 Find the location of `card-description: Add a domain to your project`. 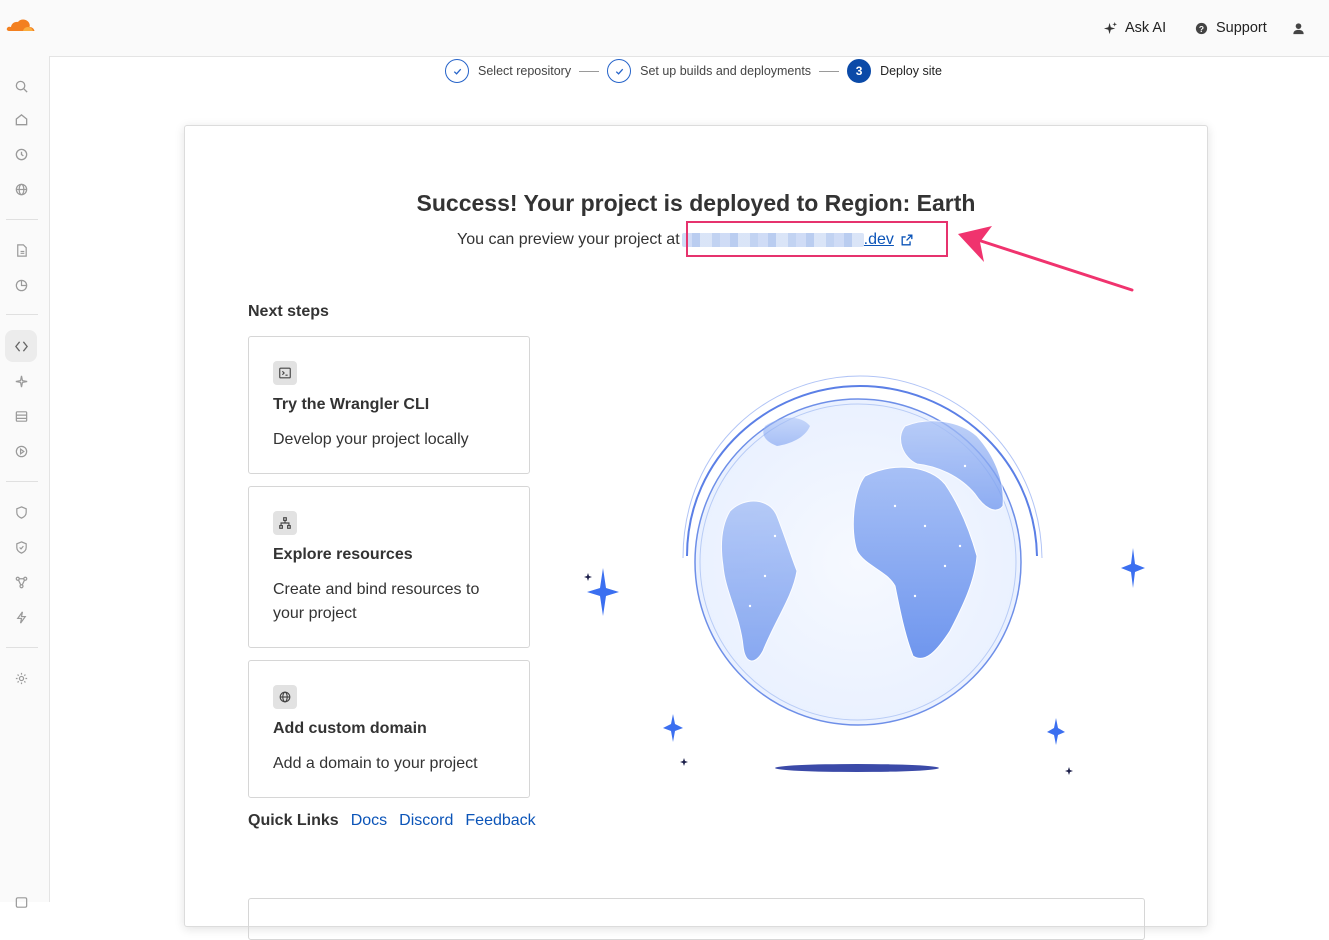

card-description: Add a domain to your project is located at coordinates (375, 763).